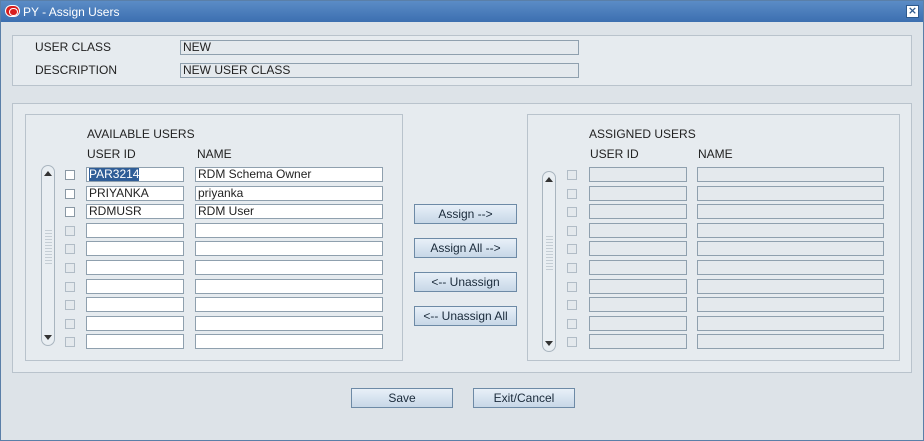  I want to click on assigned-users-heading: ASSIGNED USERS, so click(642, 134).